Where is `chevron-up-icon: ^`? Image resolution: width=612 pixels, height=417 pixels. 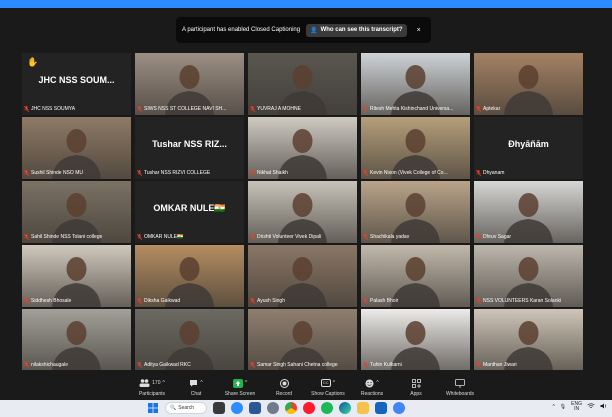
chevron-up-icon: ^ is located at coordinates (553, 407).